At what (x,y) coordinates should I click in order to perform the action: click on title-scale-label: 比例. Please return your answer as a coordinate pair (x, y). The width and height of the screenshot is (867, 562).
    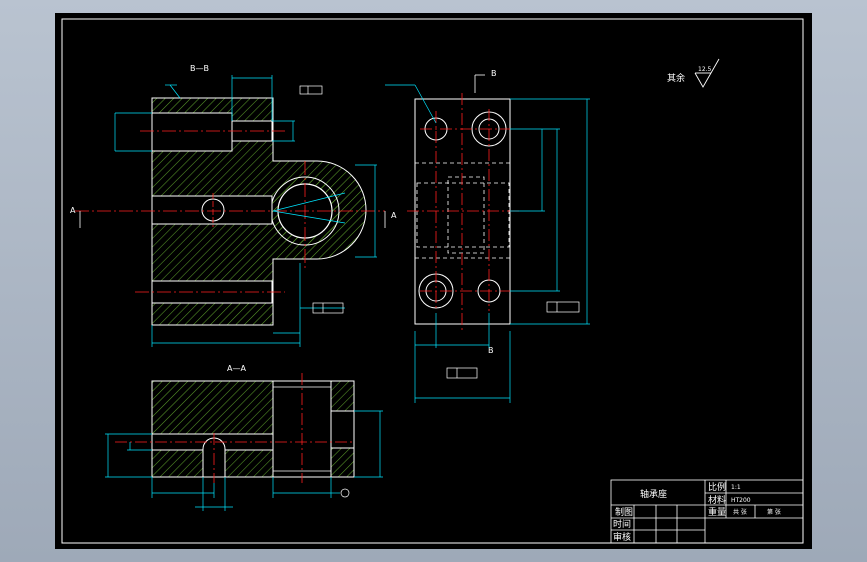
    Looking at the image, I should click on (717, 487).